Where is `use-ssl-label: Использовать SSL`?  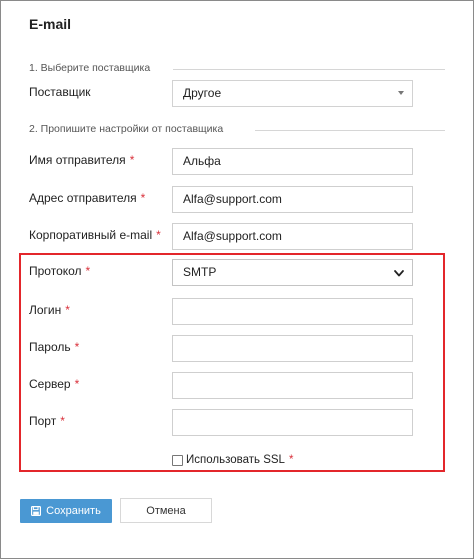 use-ssl-label: Использовать SSL is located at coordinates (235, 460).